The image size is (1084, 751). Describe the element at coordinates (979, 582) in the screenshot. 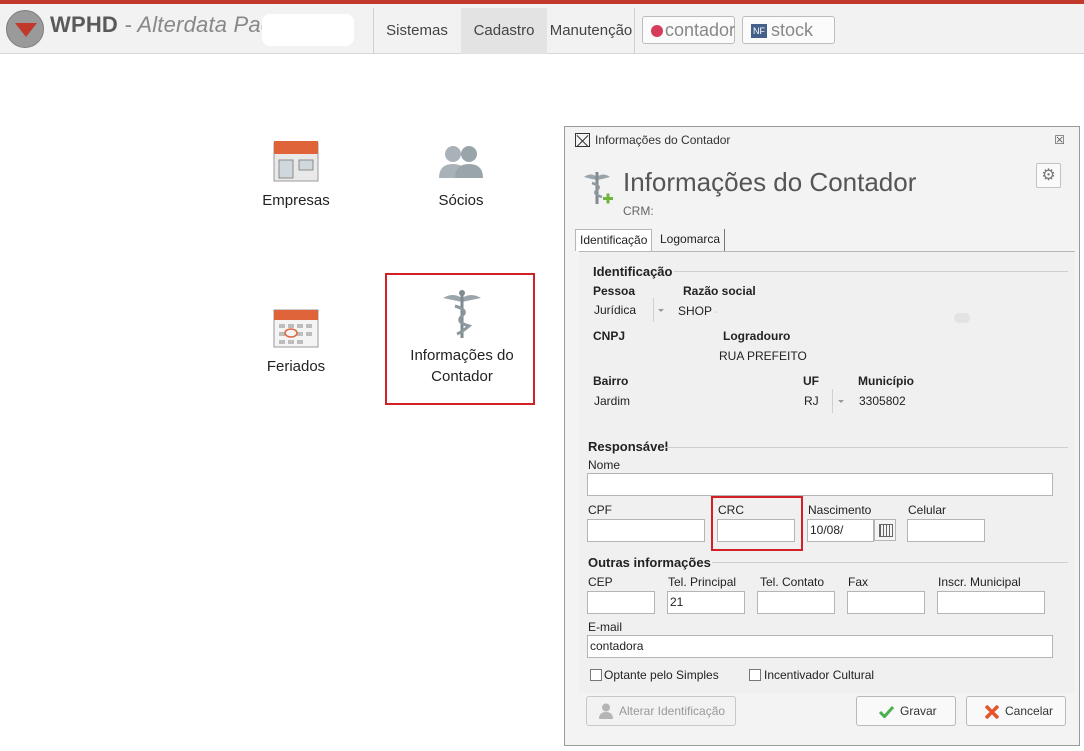

I see `inscr-municipal-label: Inscr. Municipal` at that location.